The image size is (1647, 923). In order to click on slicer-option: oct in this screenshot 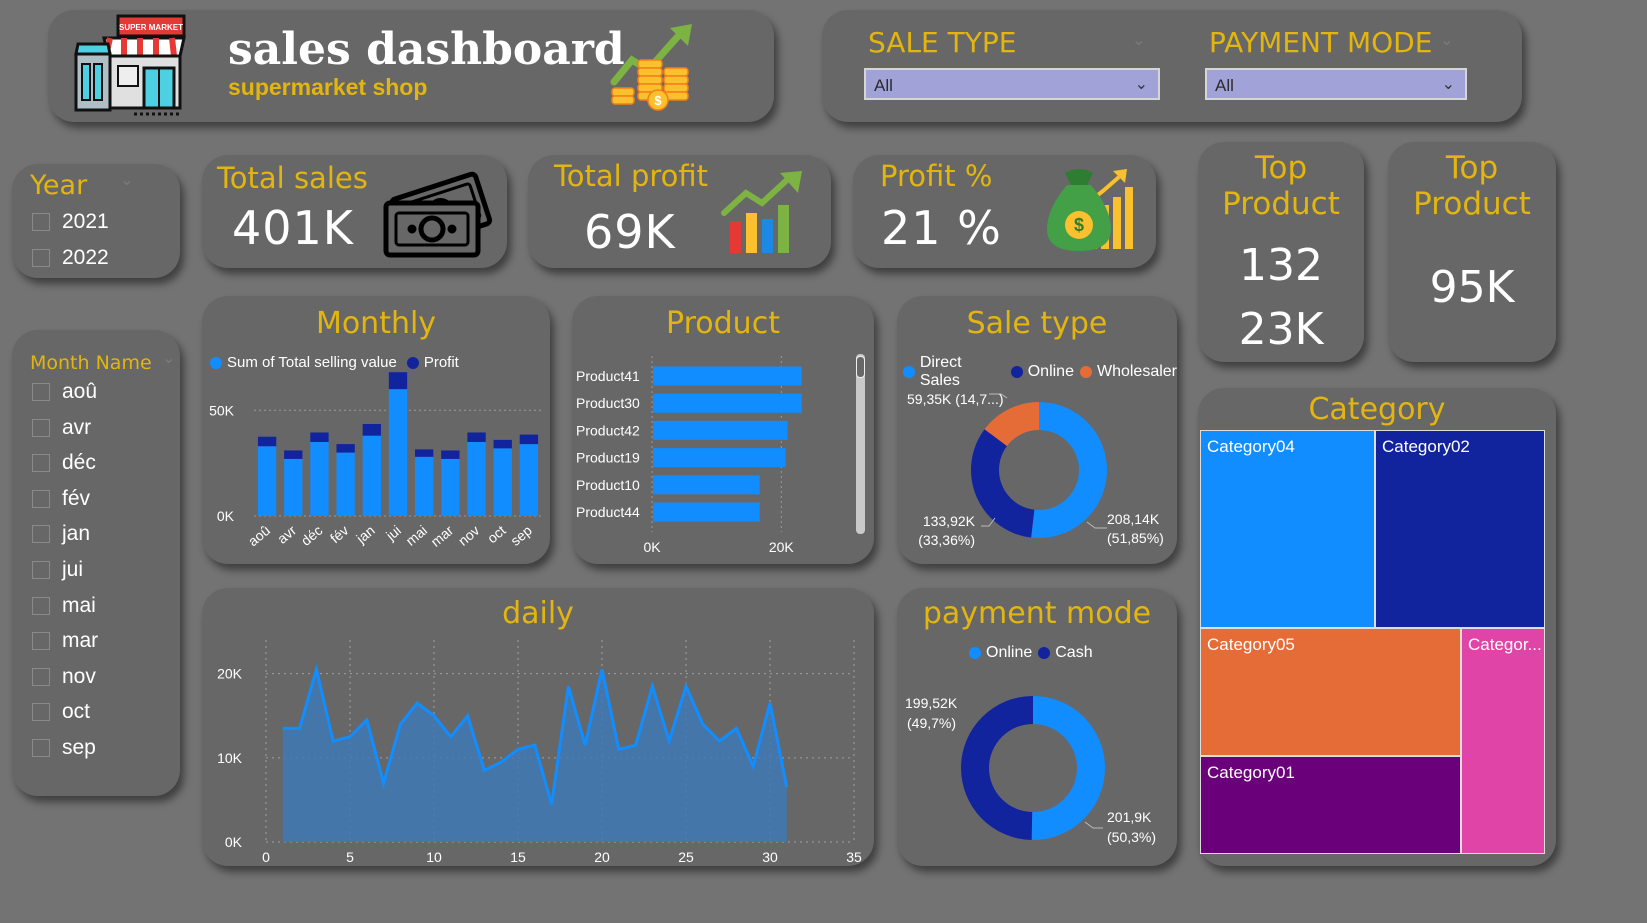, I will do `click(61, 712)`.